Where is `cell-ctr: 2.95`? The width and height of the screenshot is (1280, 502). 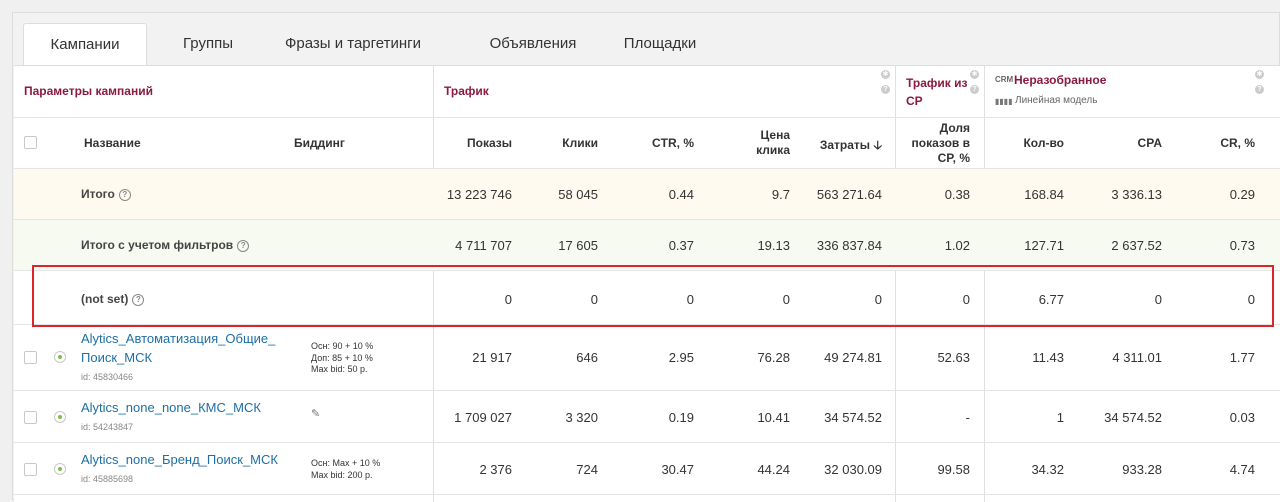 cell-ctr: 2.95 is located at coordinates (681, 357).